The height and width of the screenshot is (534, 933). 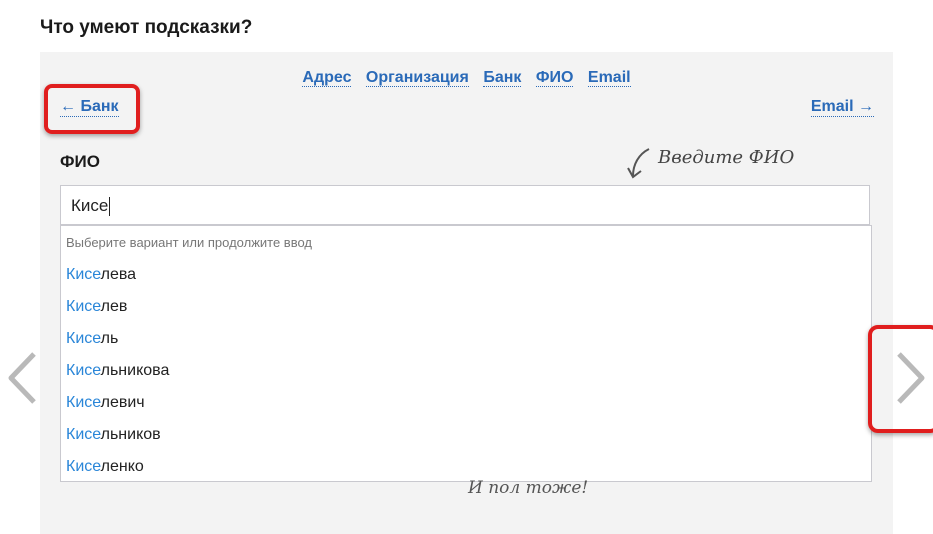 What do you see at coordinates (90, 205) in the screenshot?
I see `fio-input-value: Кисе` at bounding box center [90, 205].